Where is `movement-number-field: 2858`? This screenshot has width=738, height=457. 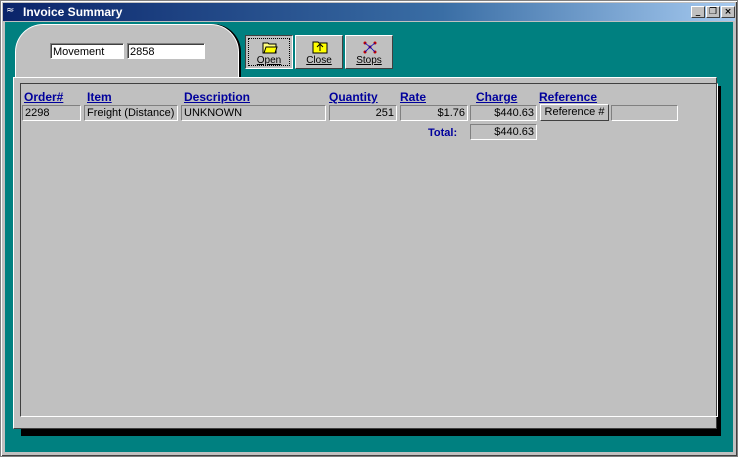 movement-number-field: 2858 is located at coordinates (166, 51).